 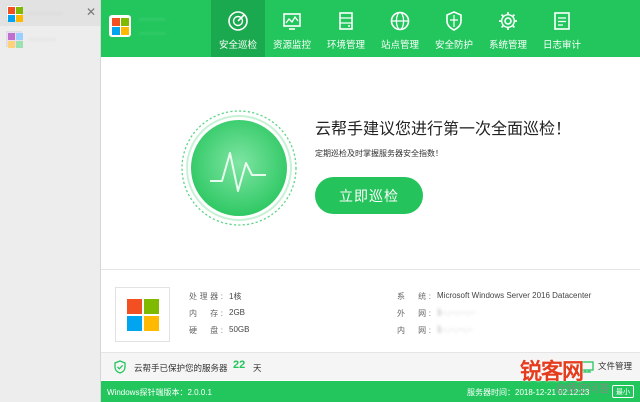 What do you see at coordinates (237, 312) in the screenshot?
I see `memory-value: 2GB` at bounding box center [237, 312].